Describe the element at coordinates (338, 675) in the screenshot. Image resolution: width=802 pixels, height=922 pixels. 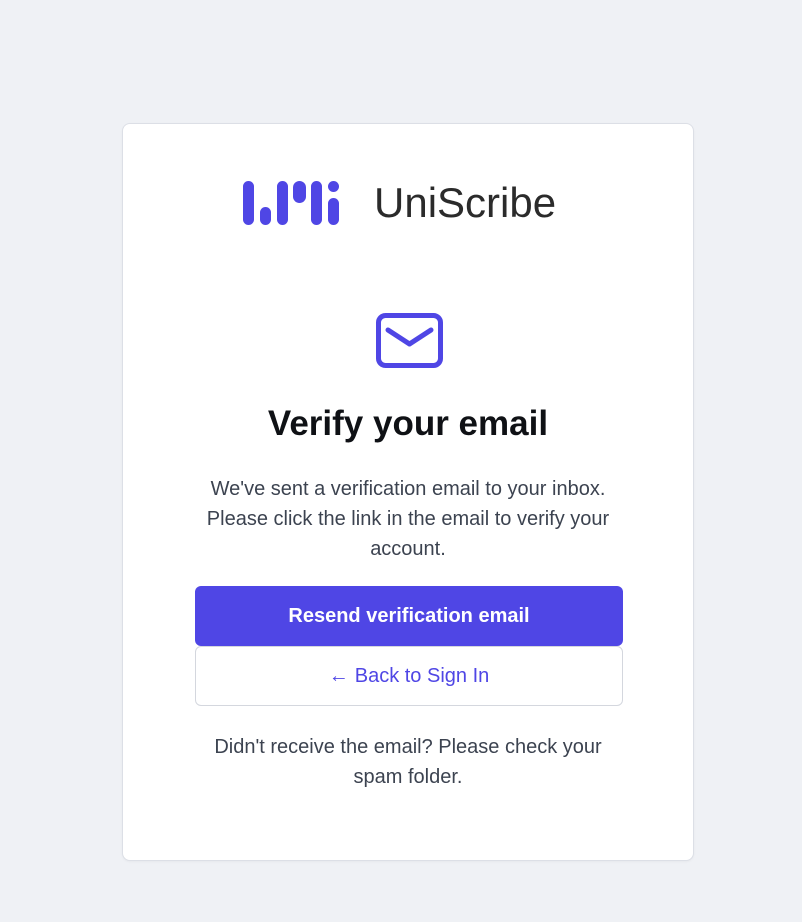
I see `arrow-left-icon: ←` at that location.